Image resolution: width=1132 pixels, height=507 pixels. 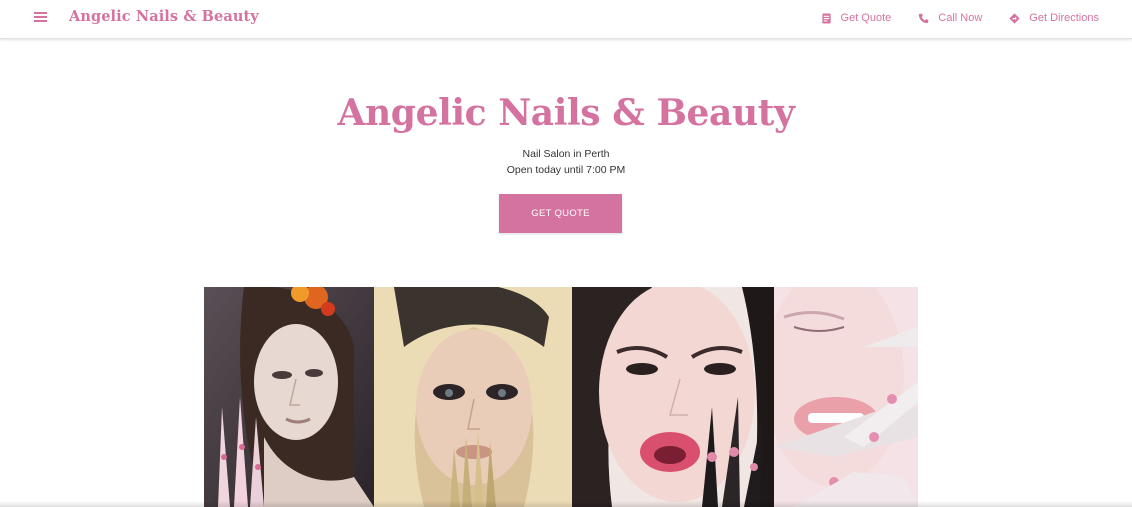 What do you see at coordinates (866, 18) in the screenshot?
I see `nav-get-quote-label: Get Quote` at bounding box center [866, 18].